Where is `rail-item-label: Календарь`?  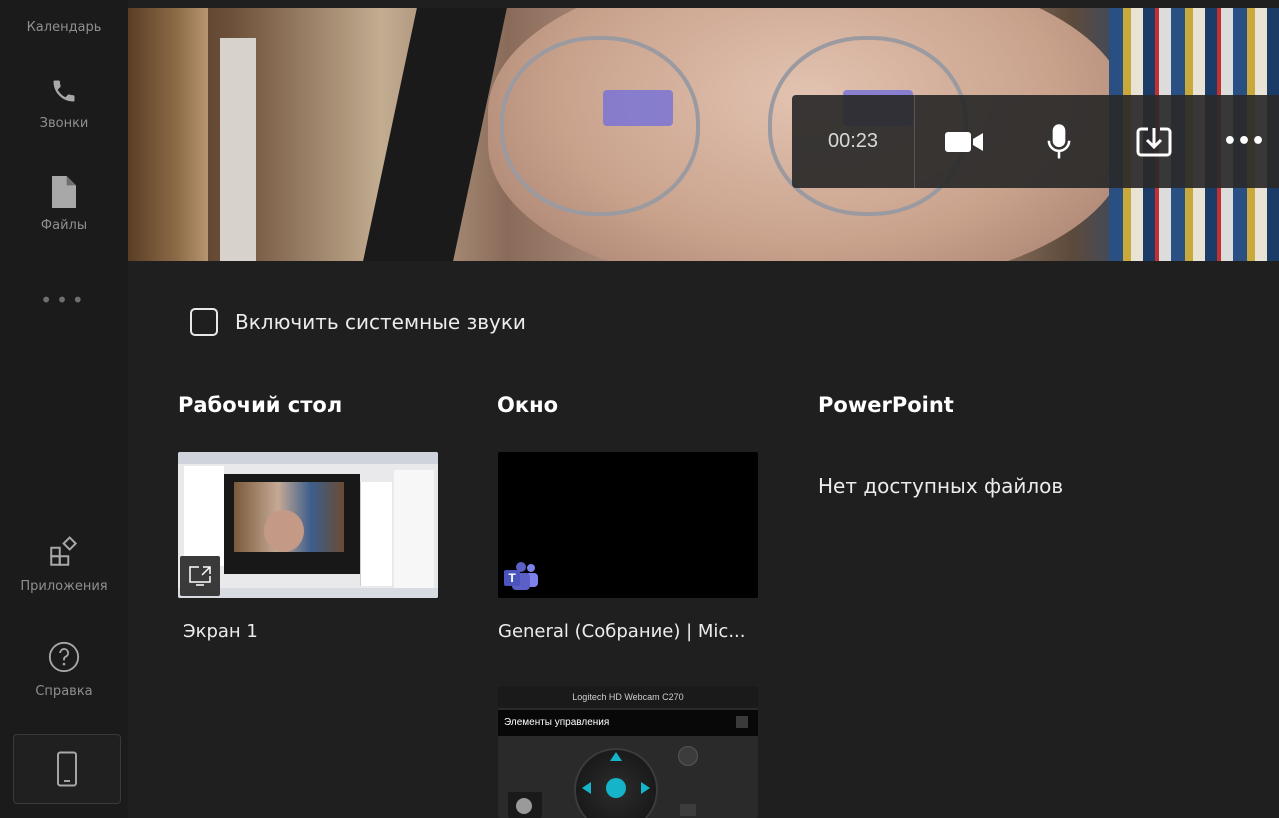 rail-item-label: Календарь is located at coordinates (64, 27).